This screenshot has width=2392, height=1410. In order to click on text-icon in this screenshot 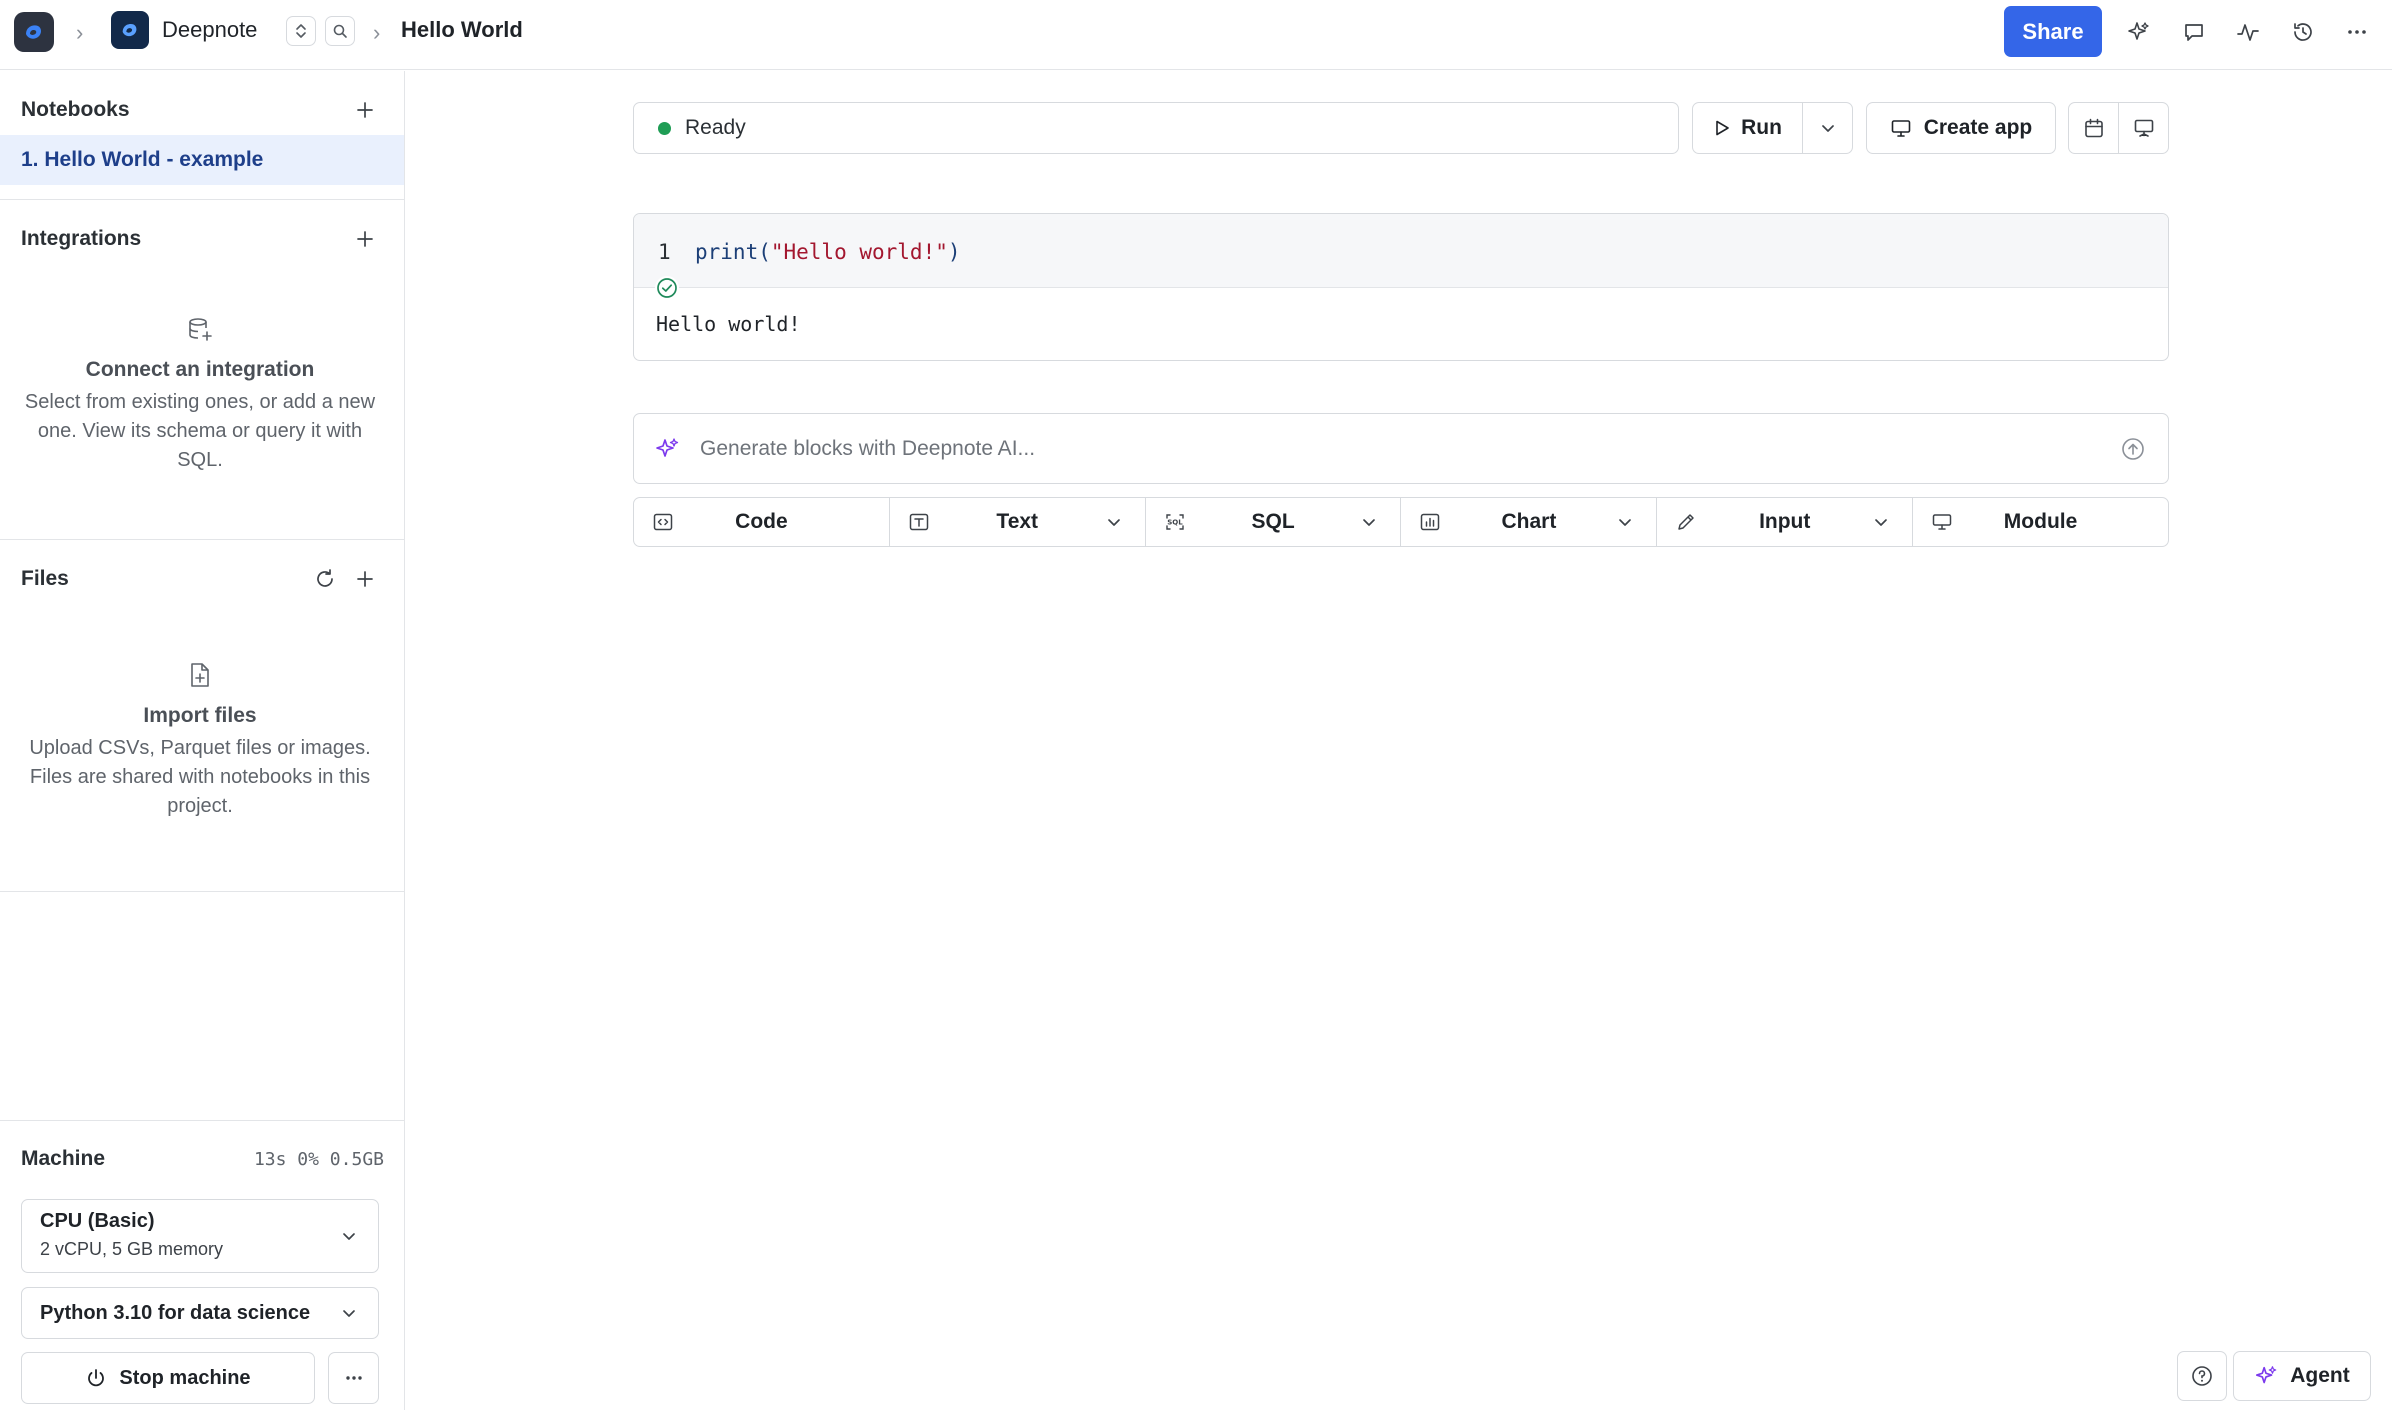, I will do `click(919, 522)`.